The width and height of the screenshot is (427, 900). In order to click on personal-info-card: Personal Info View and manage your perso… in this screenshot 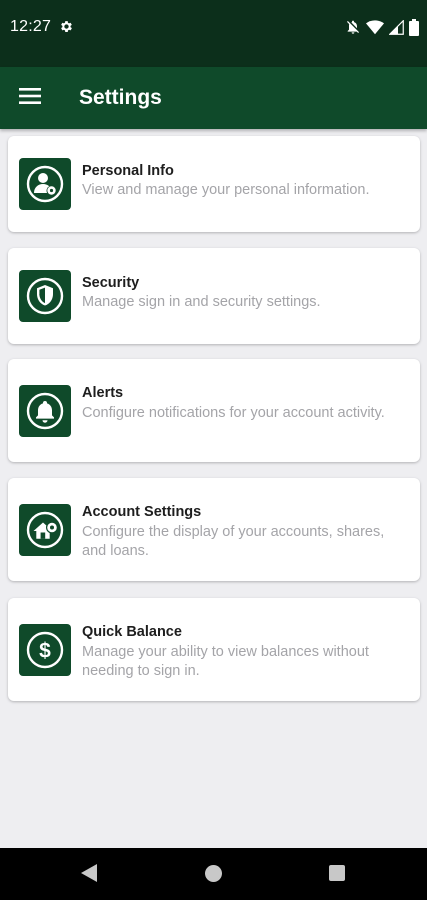, I will do `click(214, 184)`.